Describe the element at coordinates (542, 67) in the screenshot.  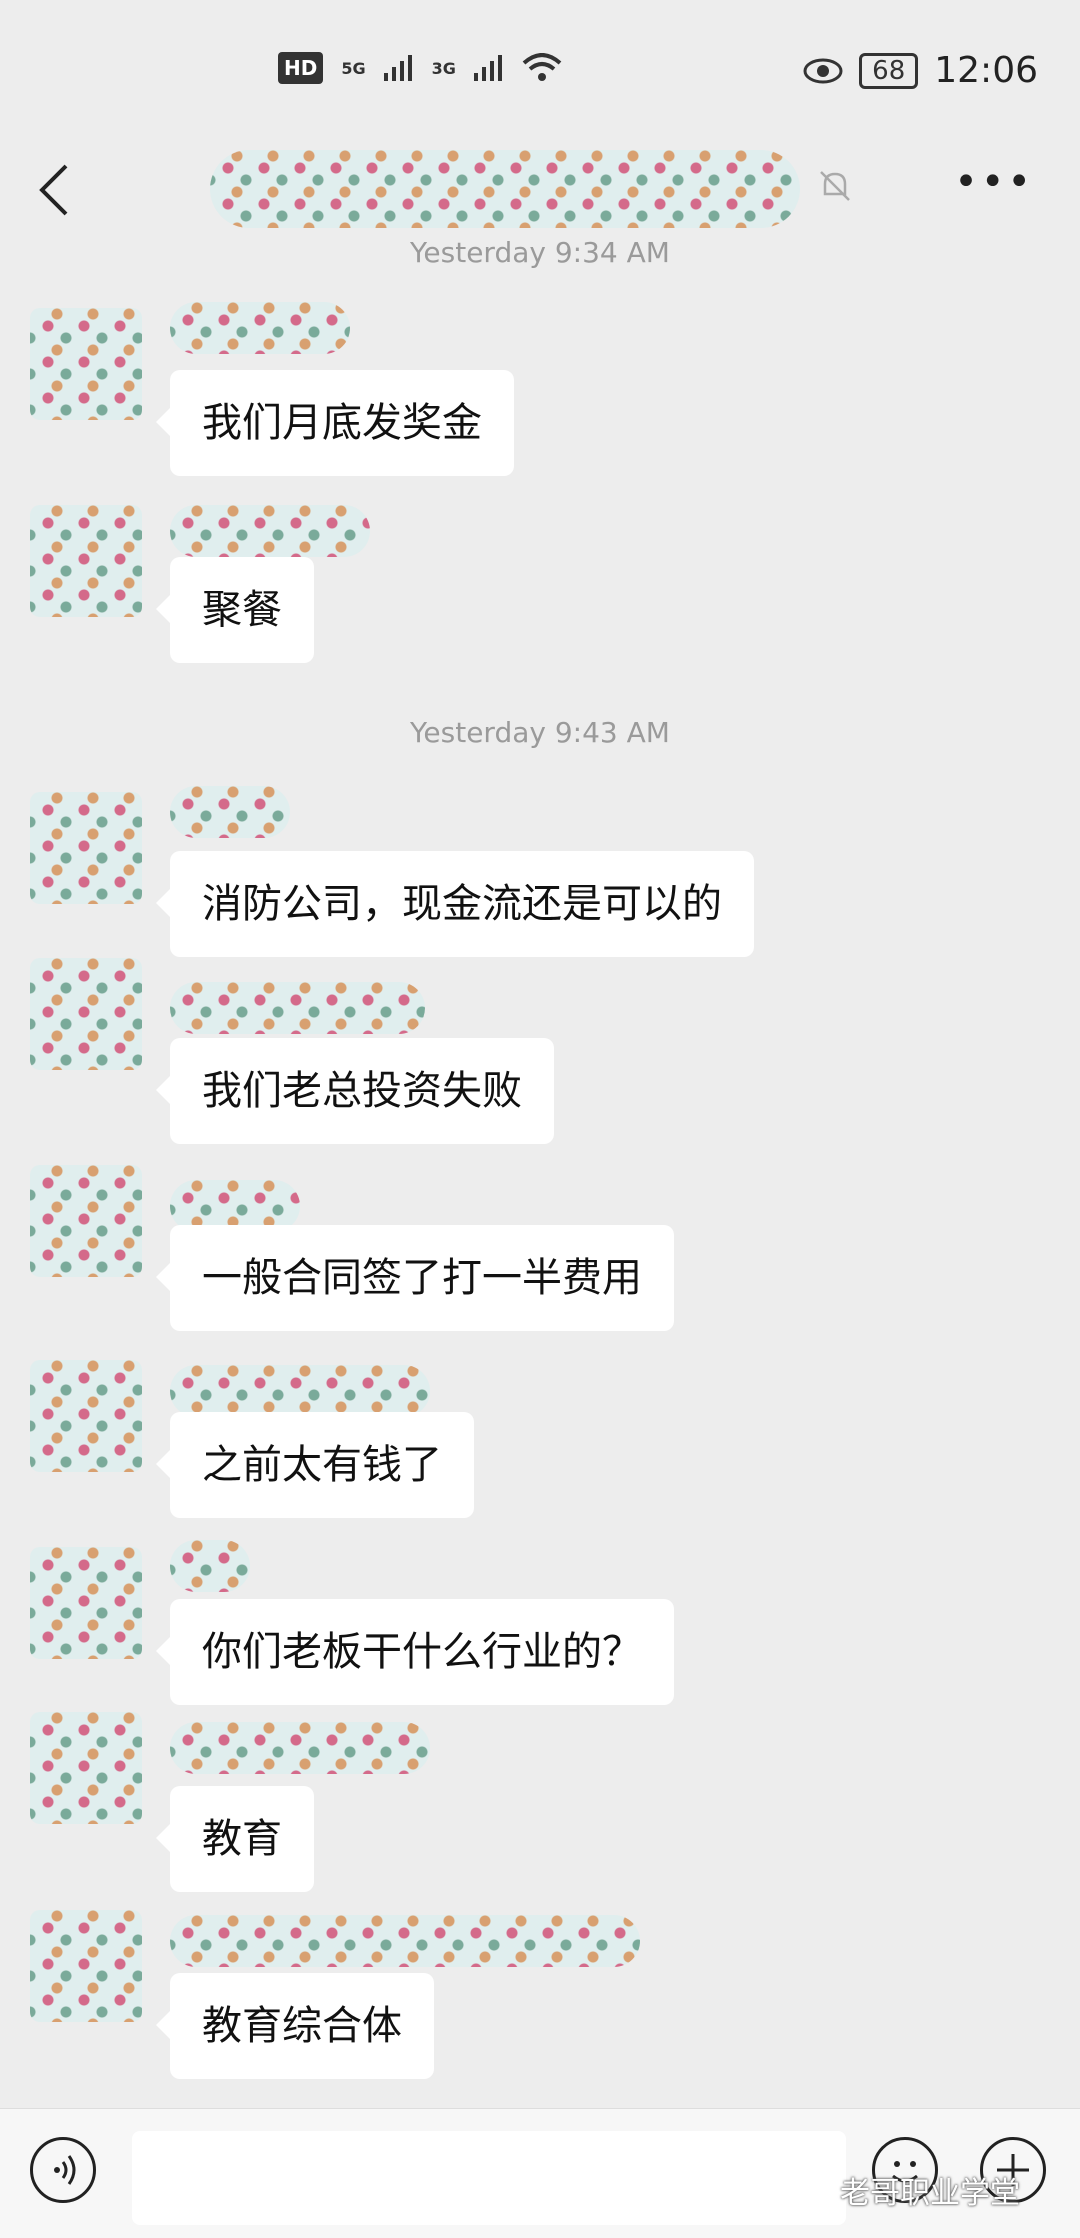
I see `wifi-icon` at that location.